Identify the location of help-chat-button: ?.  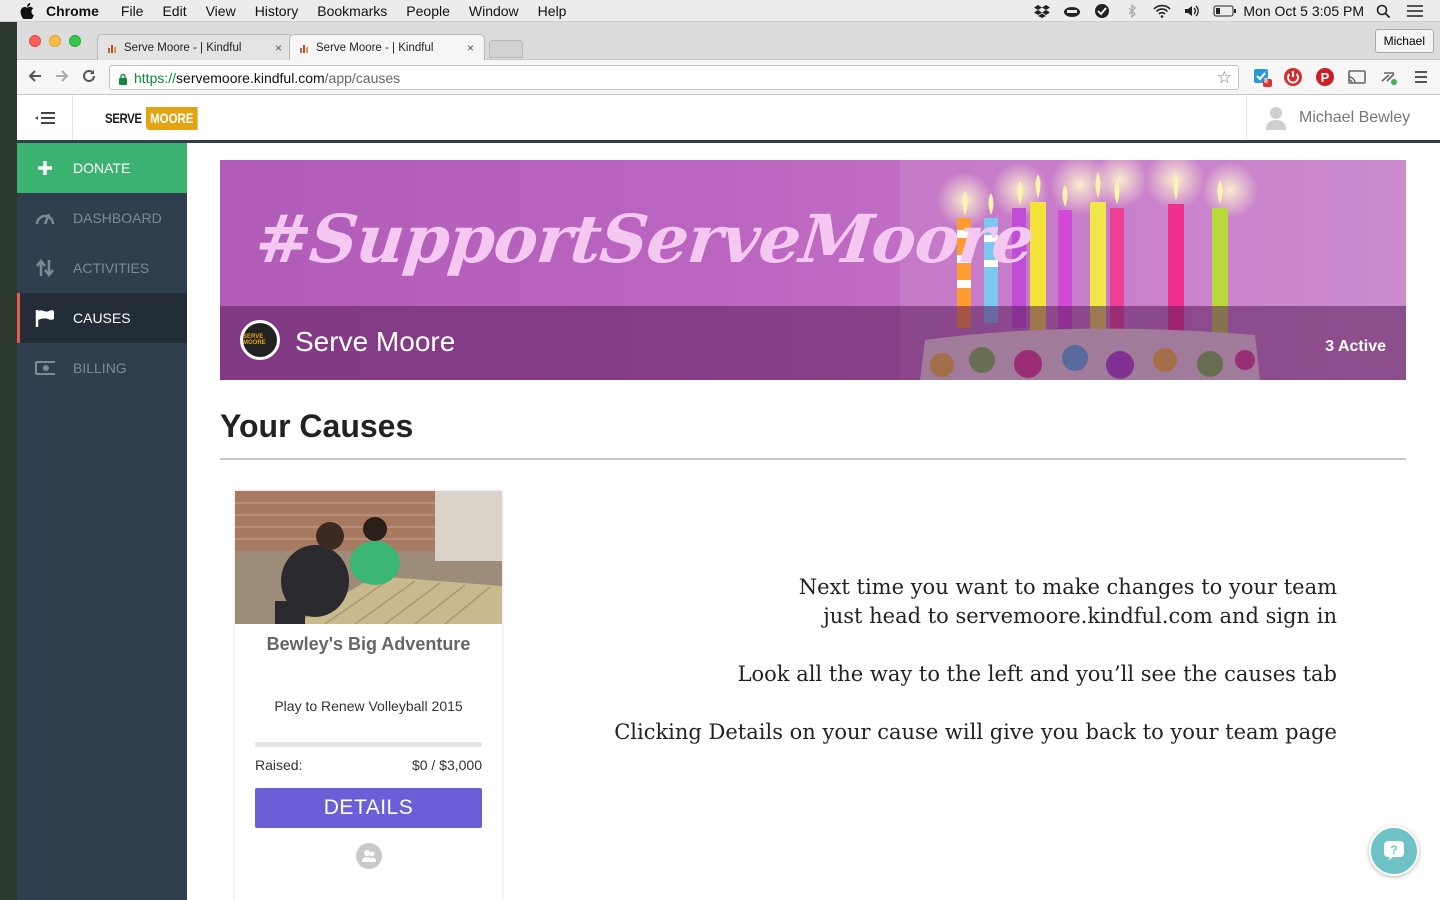
(1394, 851).